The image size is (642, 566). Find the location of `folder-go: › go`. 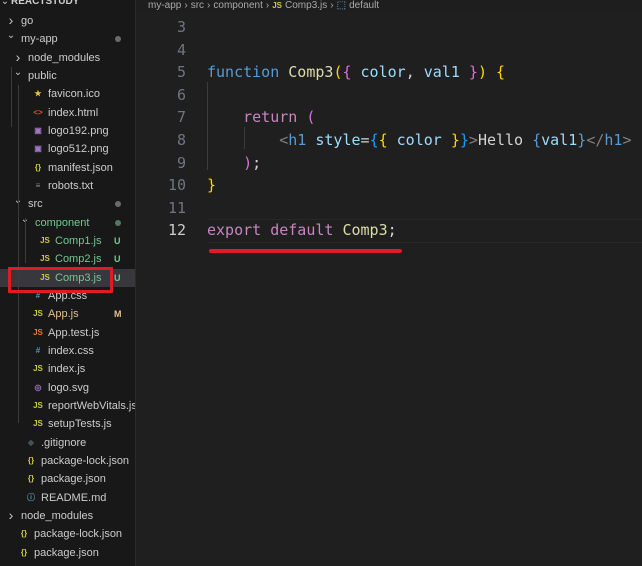

folder-go: › go is located at coordinates (67, 21).